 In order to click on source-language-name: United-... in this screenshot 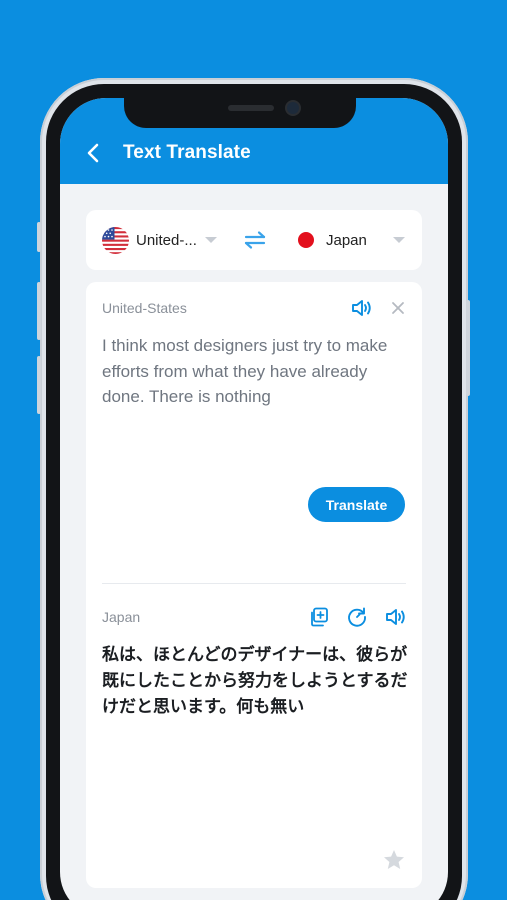, I will do `click(166, 240)`.